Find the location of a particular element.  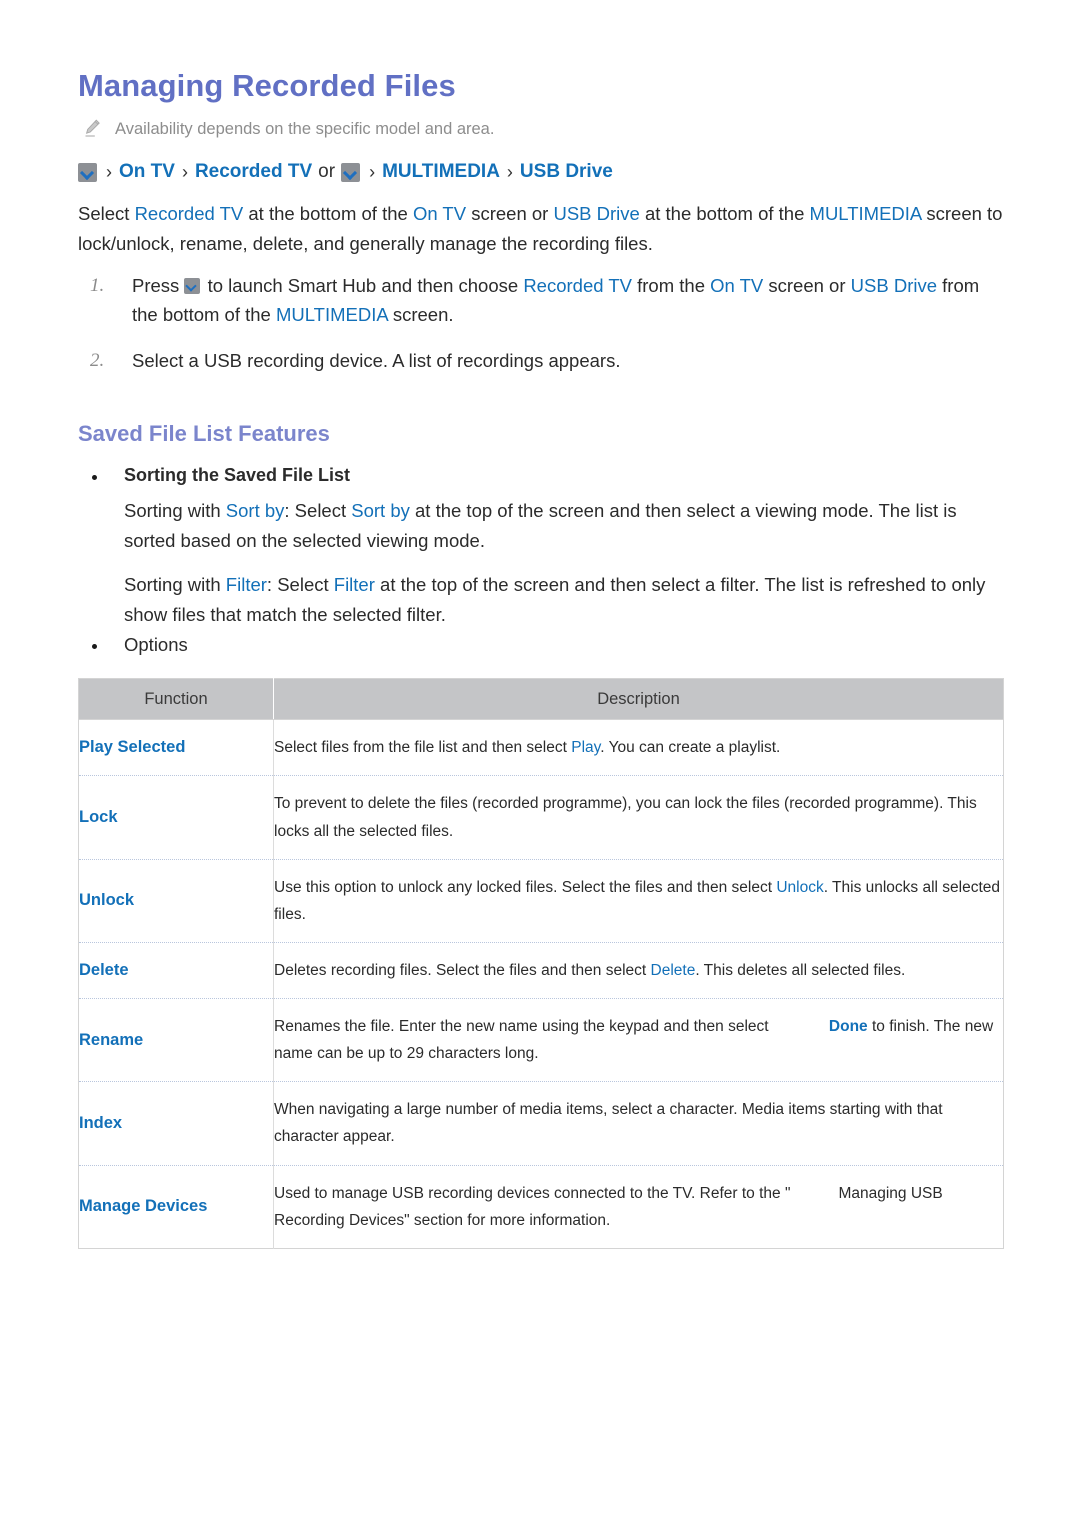

function-name-play-selected: Play Selected is located at coordinates (176, 747).